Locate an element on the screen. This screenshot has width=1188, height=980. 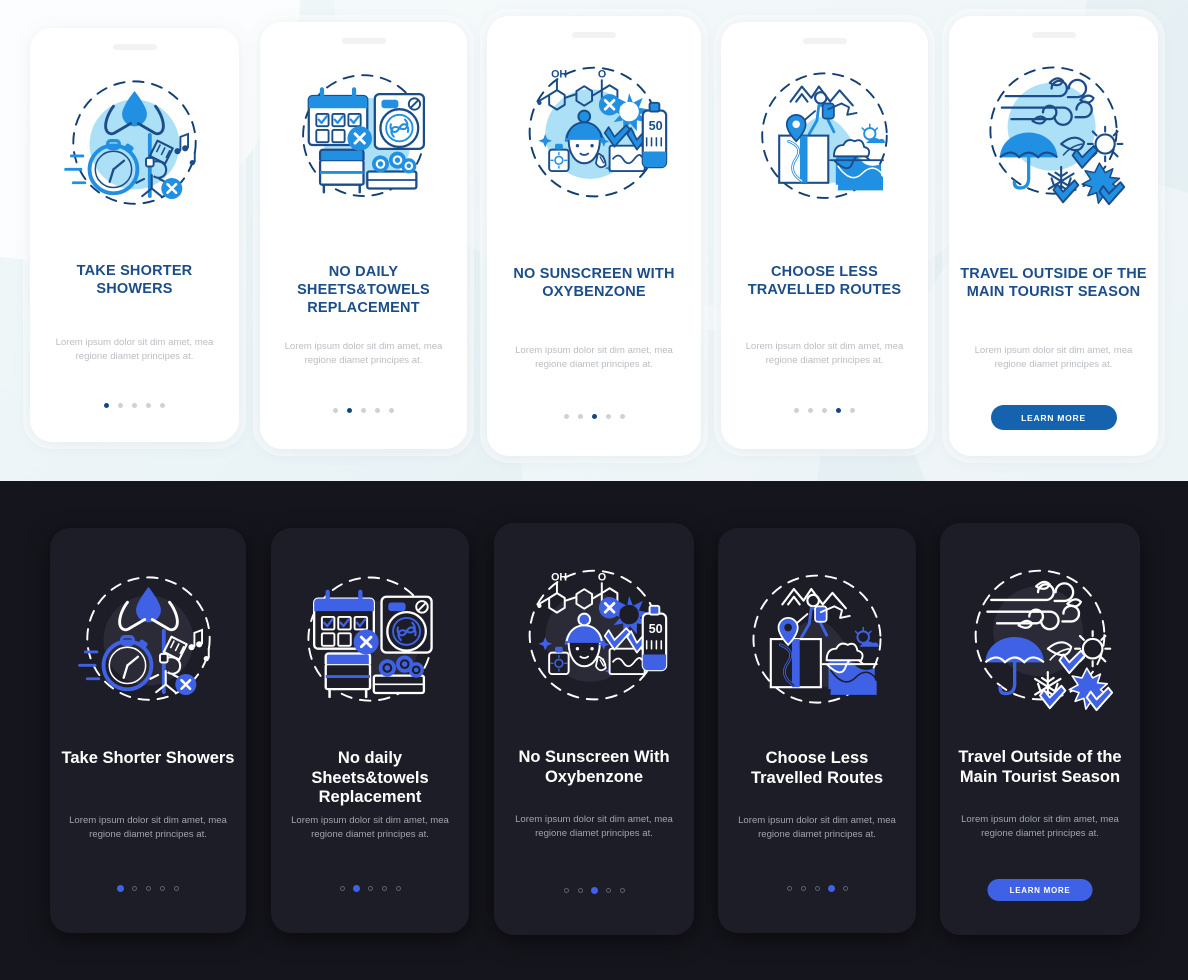
card-title: Take Shorter Showers is located at coordinates (148, 758).